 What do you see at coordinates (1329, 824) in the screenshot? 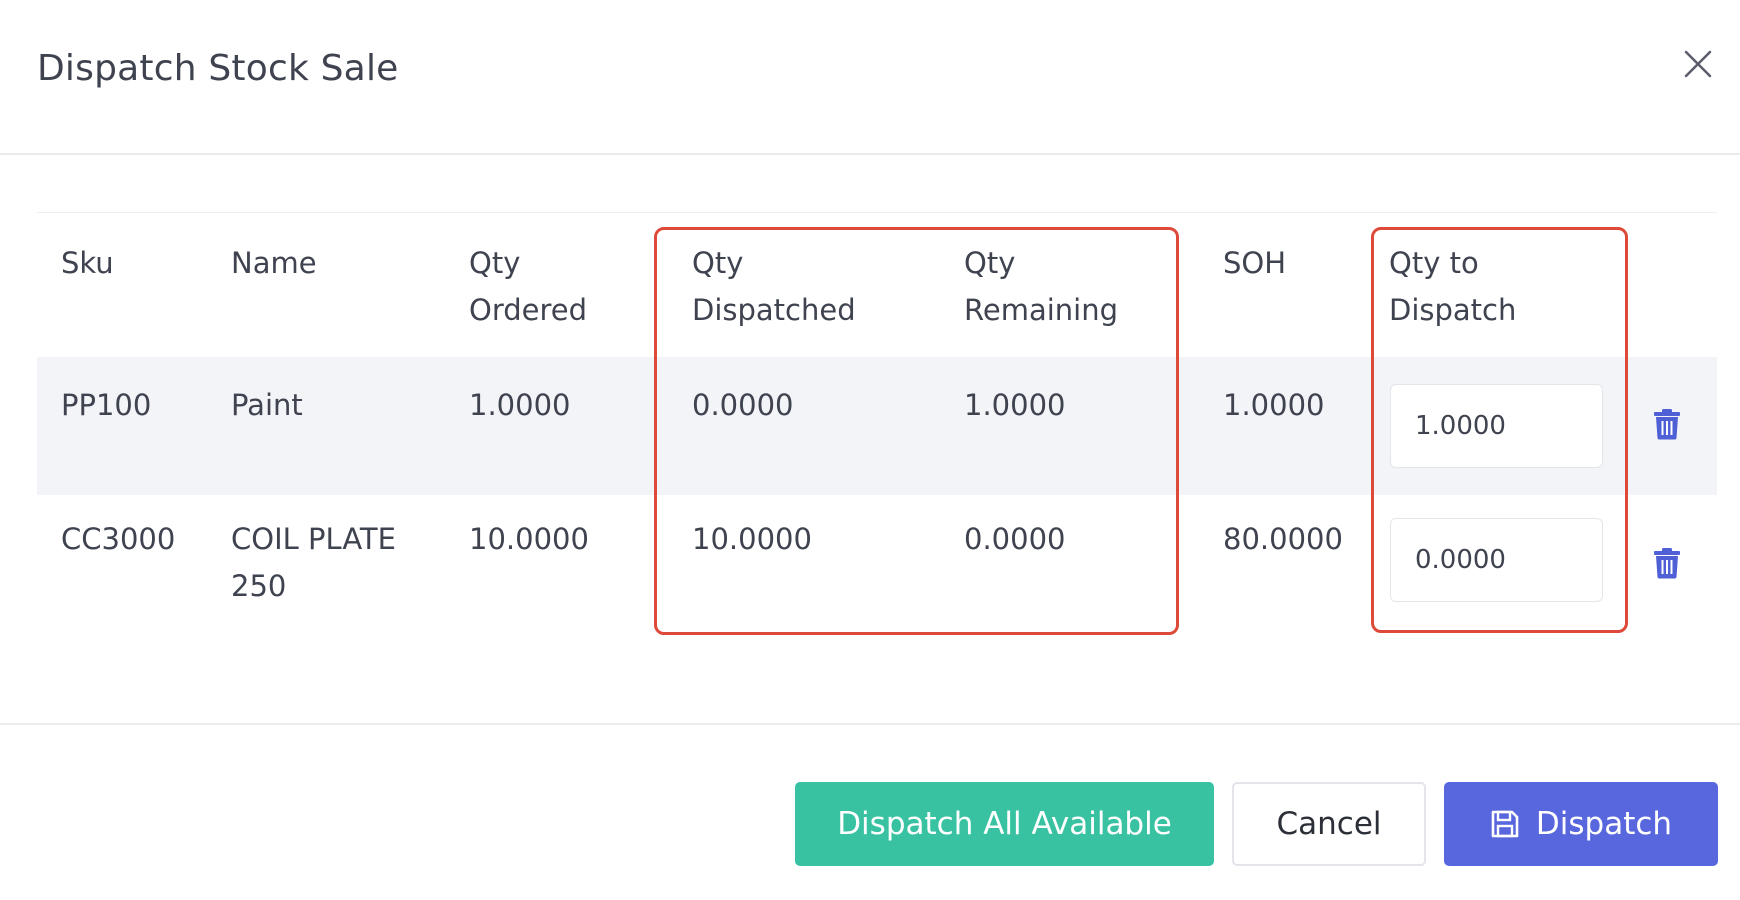
I see `cancel-button: Cancel` at bounding box center [1329, 824].